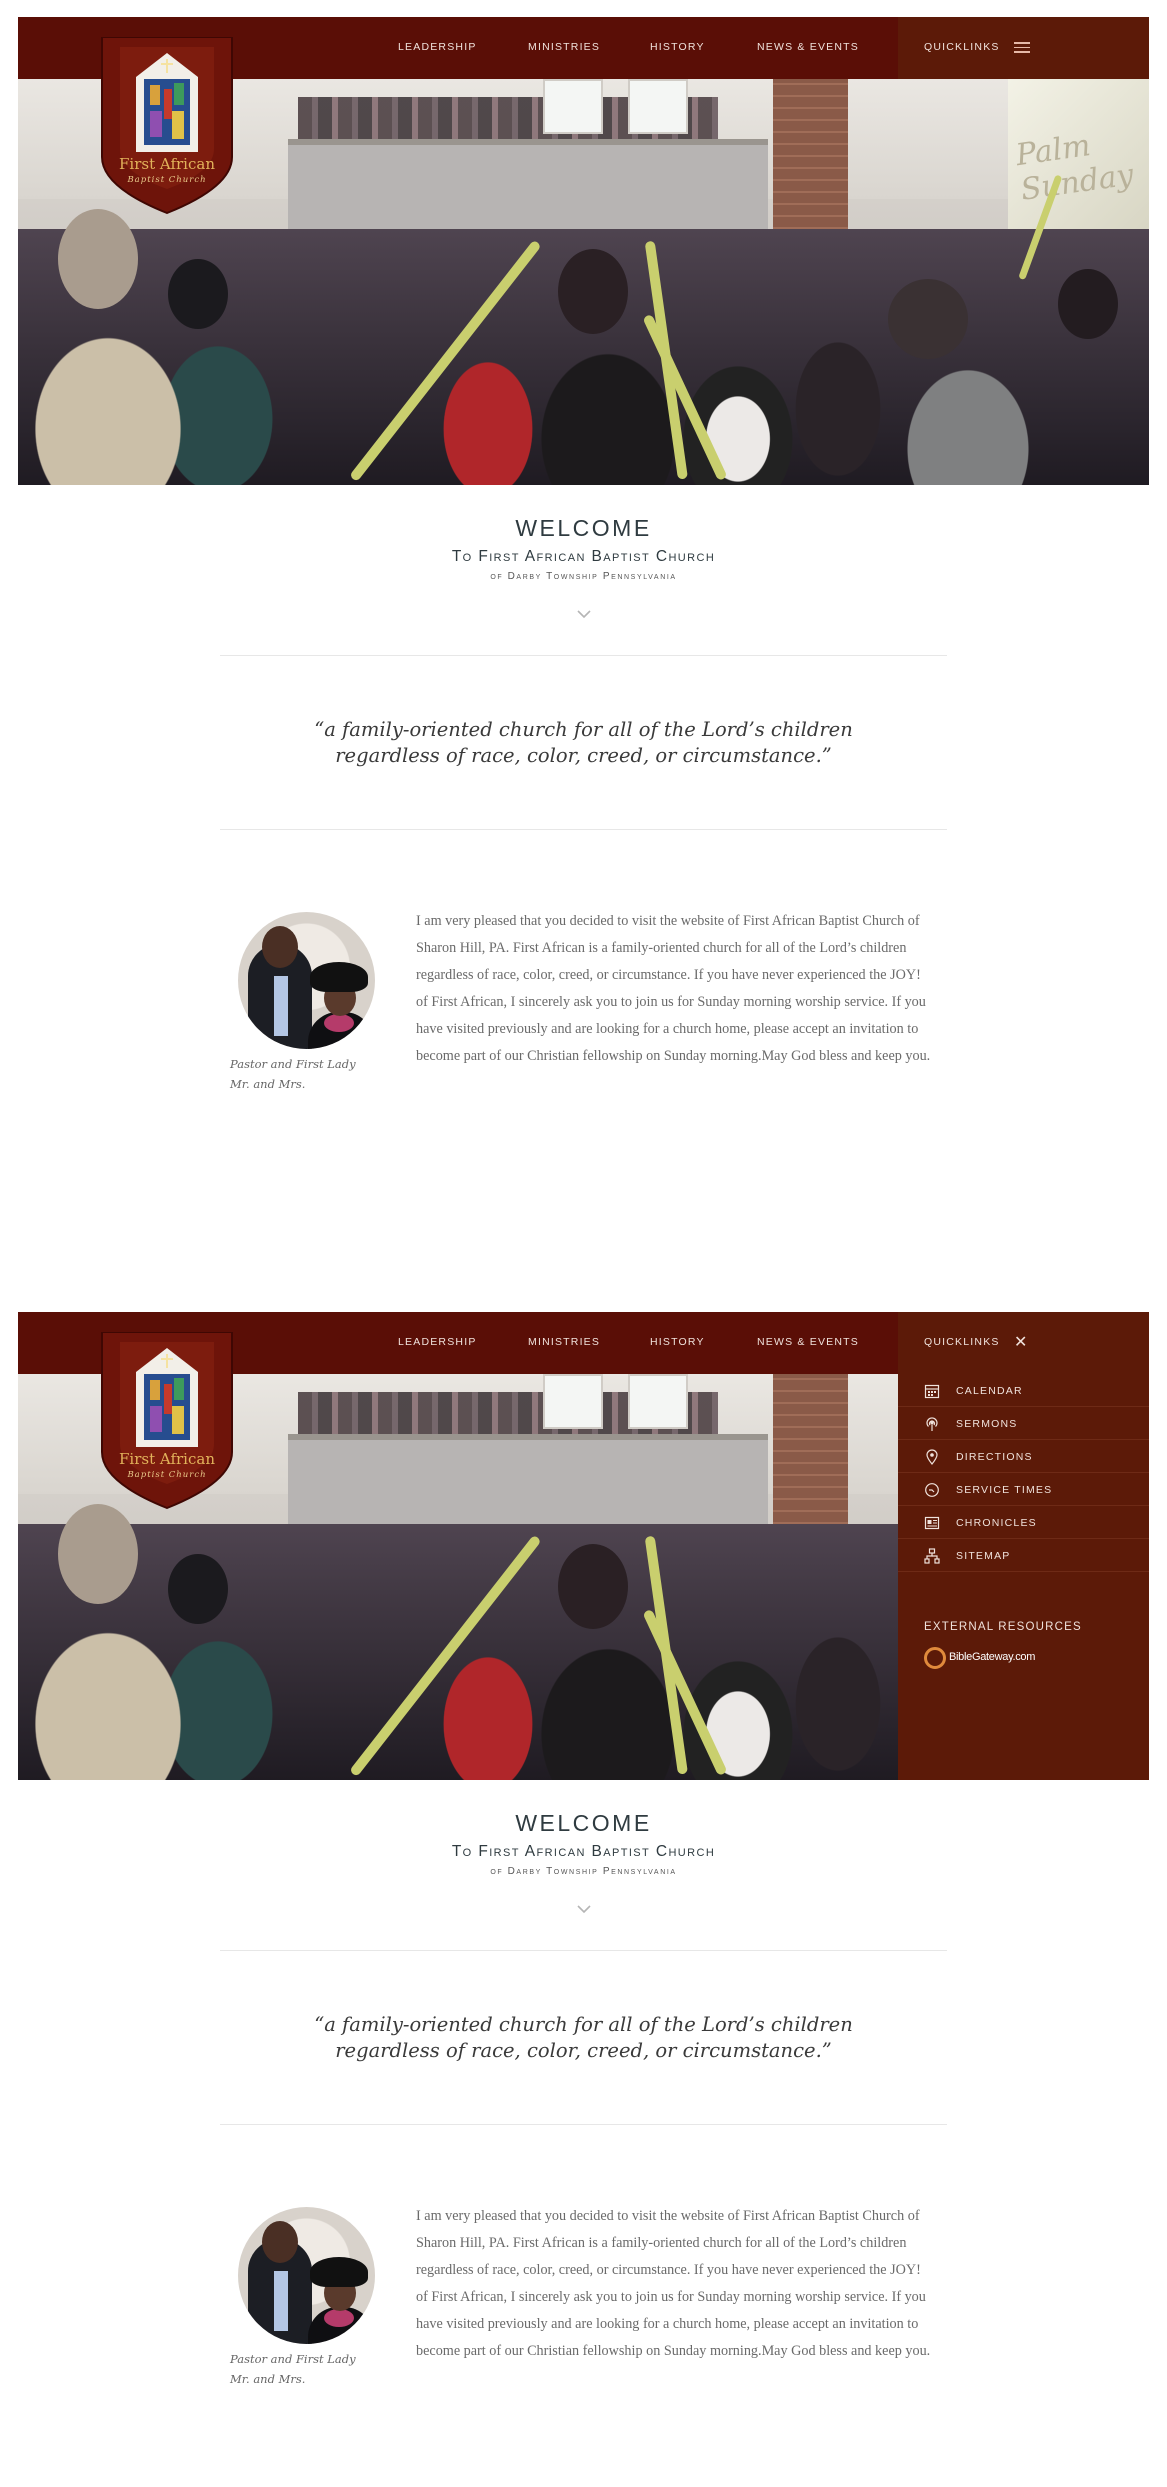 The width and height of the screenshot is (1167, 2487). I want to click on biblegateway-logo-icon, so click(935, 1658).